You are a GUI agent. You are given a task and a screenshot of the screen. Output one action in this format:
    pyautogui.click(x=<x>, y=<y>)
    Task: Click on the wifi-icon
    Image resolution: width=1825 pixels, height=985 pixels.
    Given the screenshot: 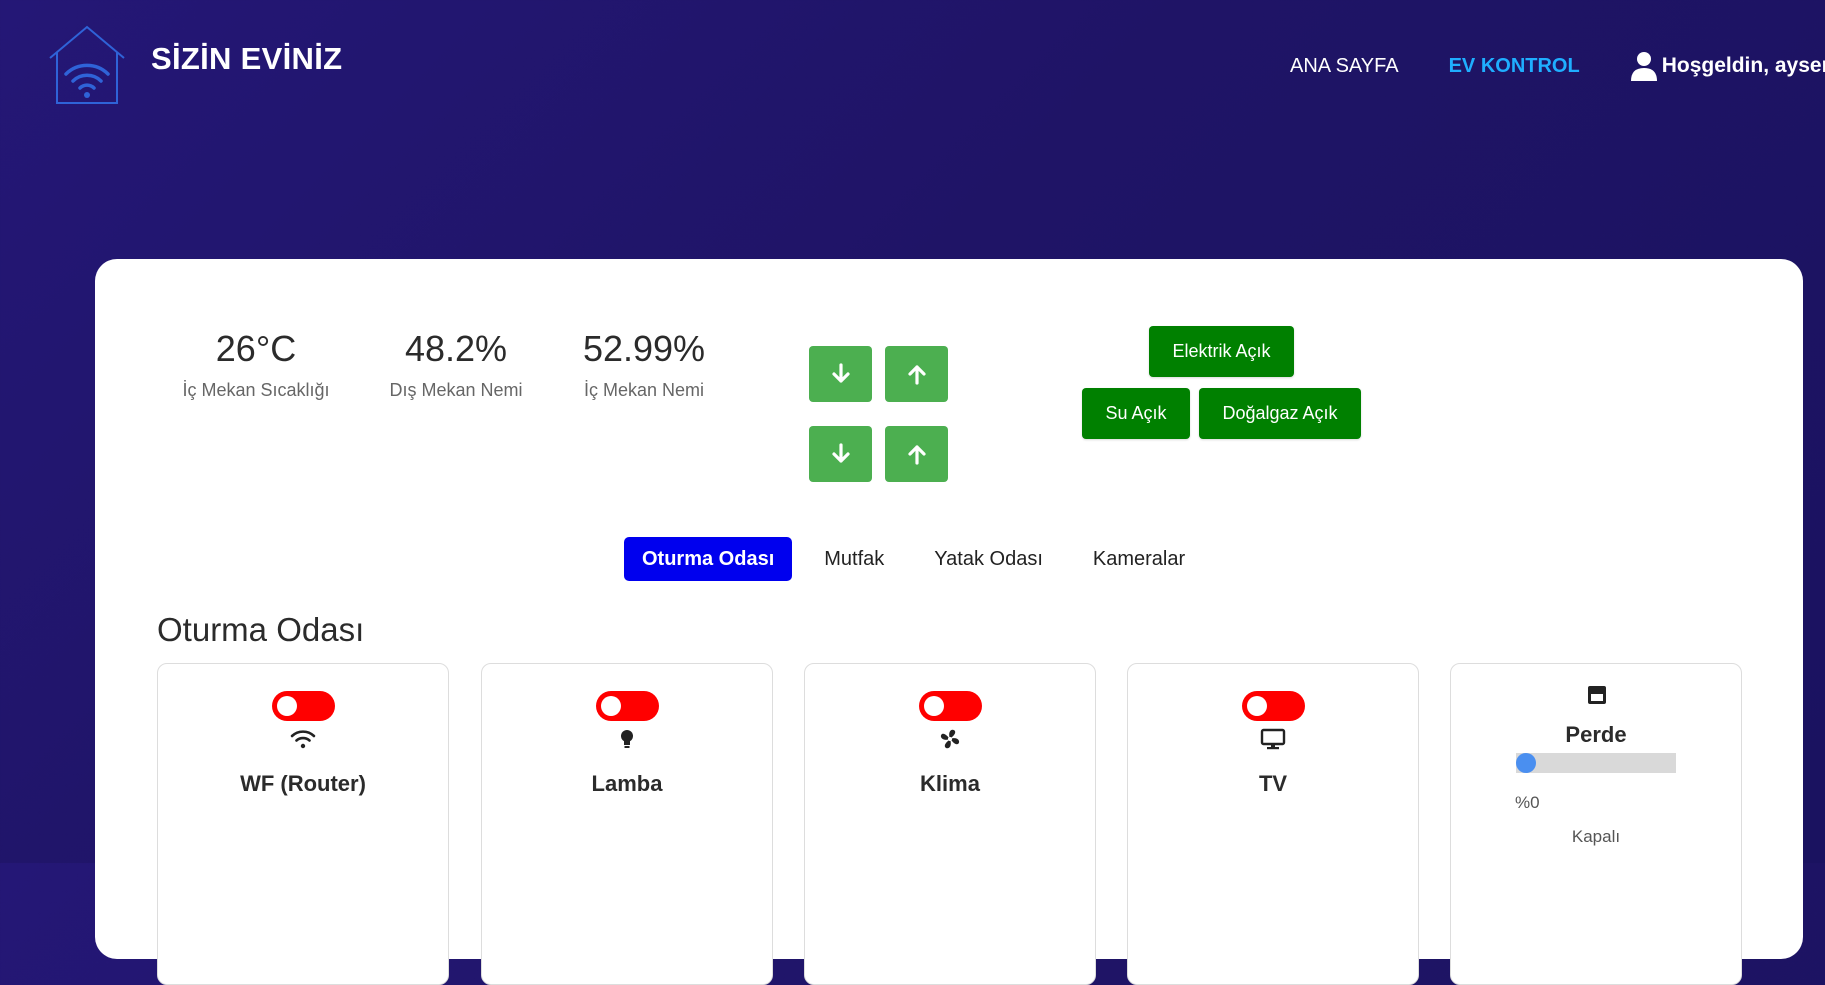 What is the action you would take?
    pyautogui.click(x=303, y=739)
    